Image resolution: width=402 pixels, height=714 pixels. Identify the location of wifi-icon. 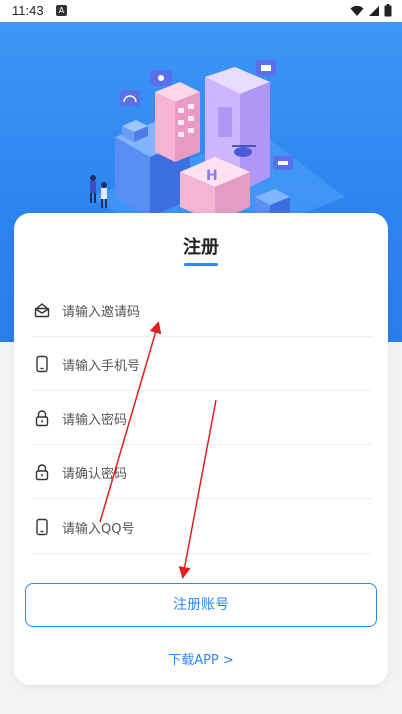
(357, 10).